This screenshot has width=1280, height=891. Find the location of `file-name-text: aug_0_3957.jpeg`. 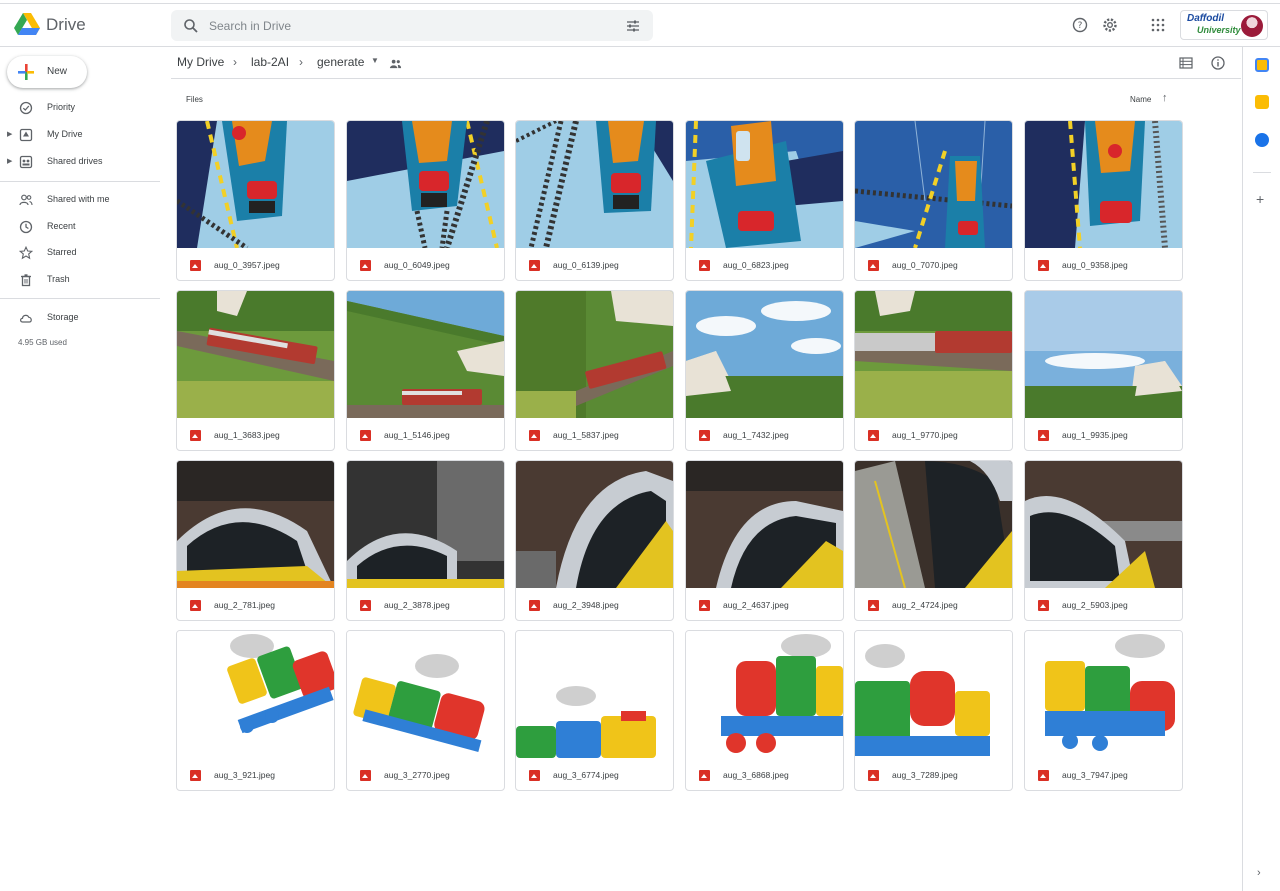

file-name-text: aug_0_3957.jpeg is located at coordinates (247, 265).